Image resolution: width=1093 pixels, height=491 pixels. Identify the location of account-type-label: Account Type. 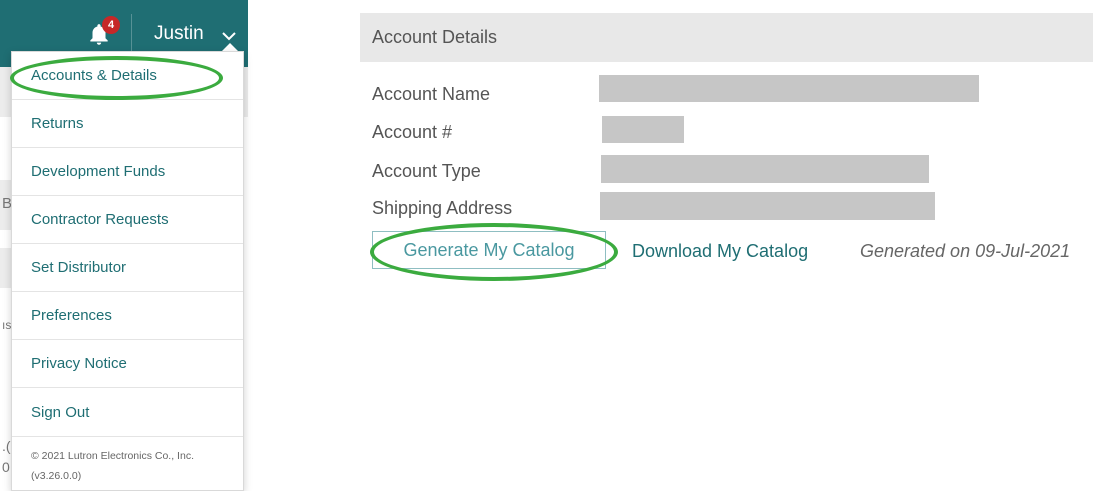
(426, 171).